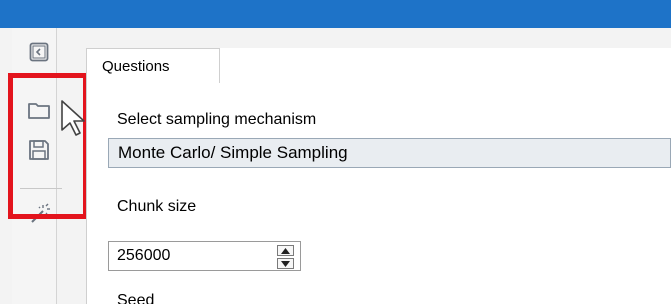  I want to click on toolbar-divider, so click(41, 188).